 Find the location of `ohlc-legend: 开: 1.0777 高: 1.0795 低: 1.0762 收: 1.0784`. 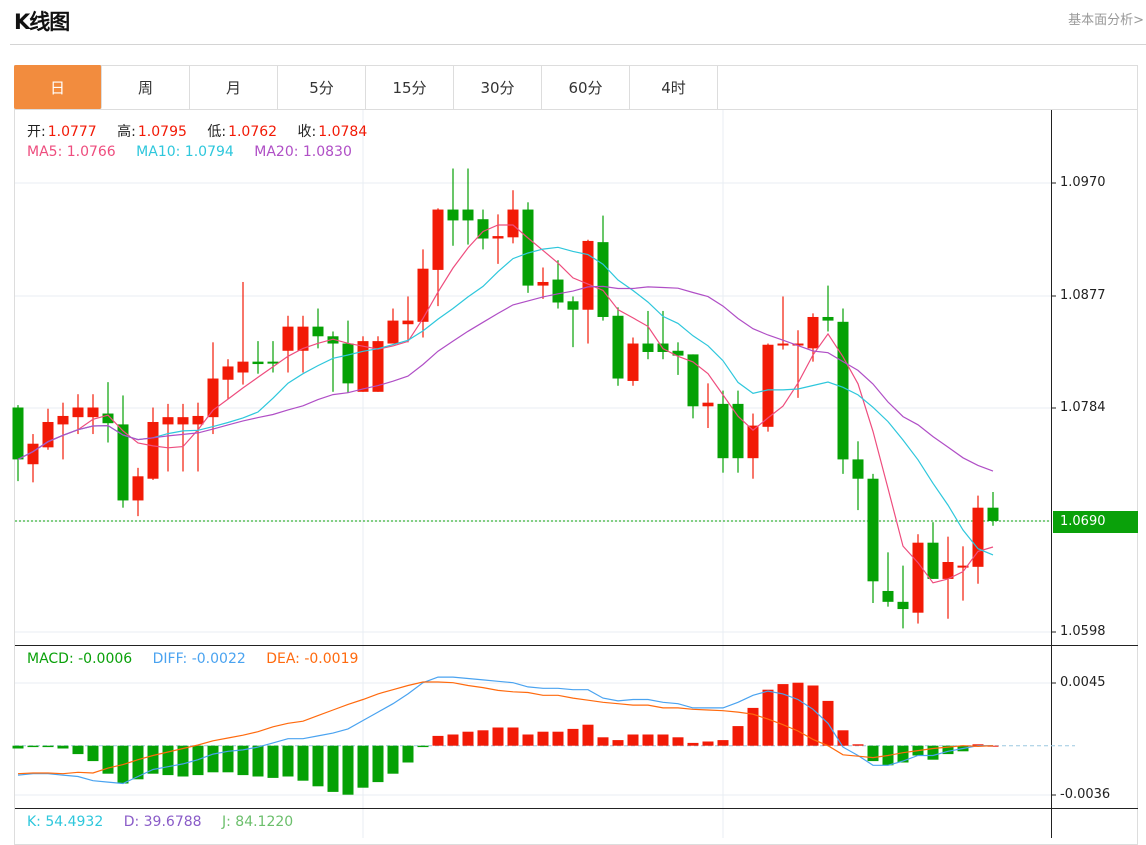

ohlc-legend: 开: 1.0777 高: 1.0795 低: 1.0762 收: 1.0784 is located at coordinates (198, 131).